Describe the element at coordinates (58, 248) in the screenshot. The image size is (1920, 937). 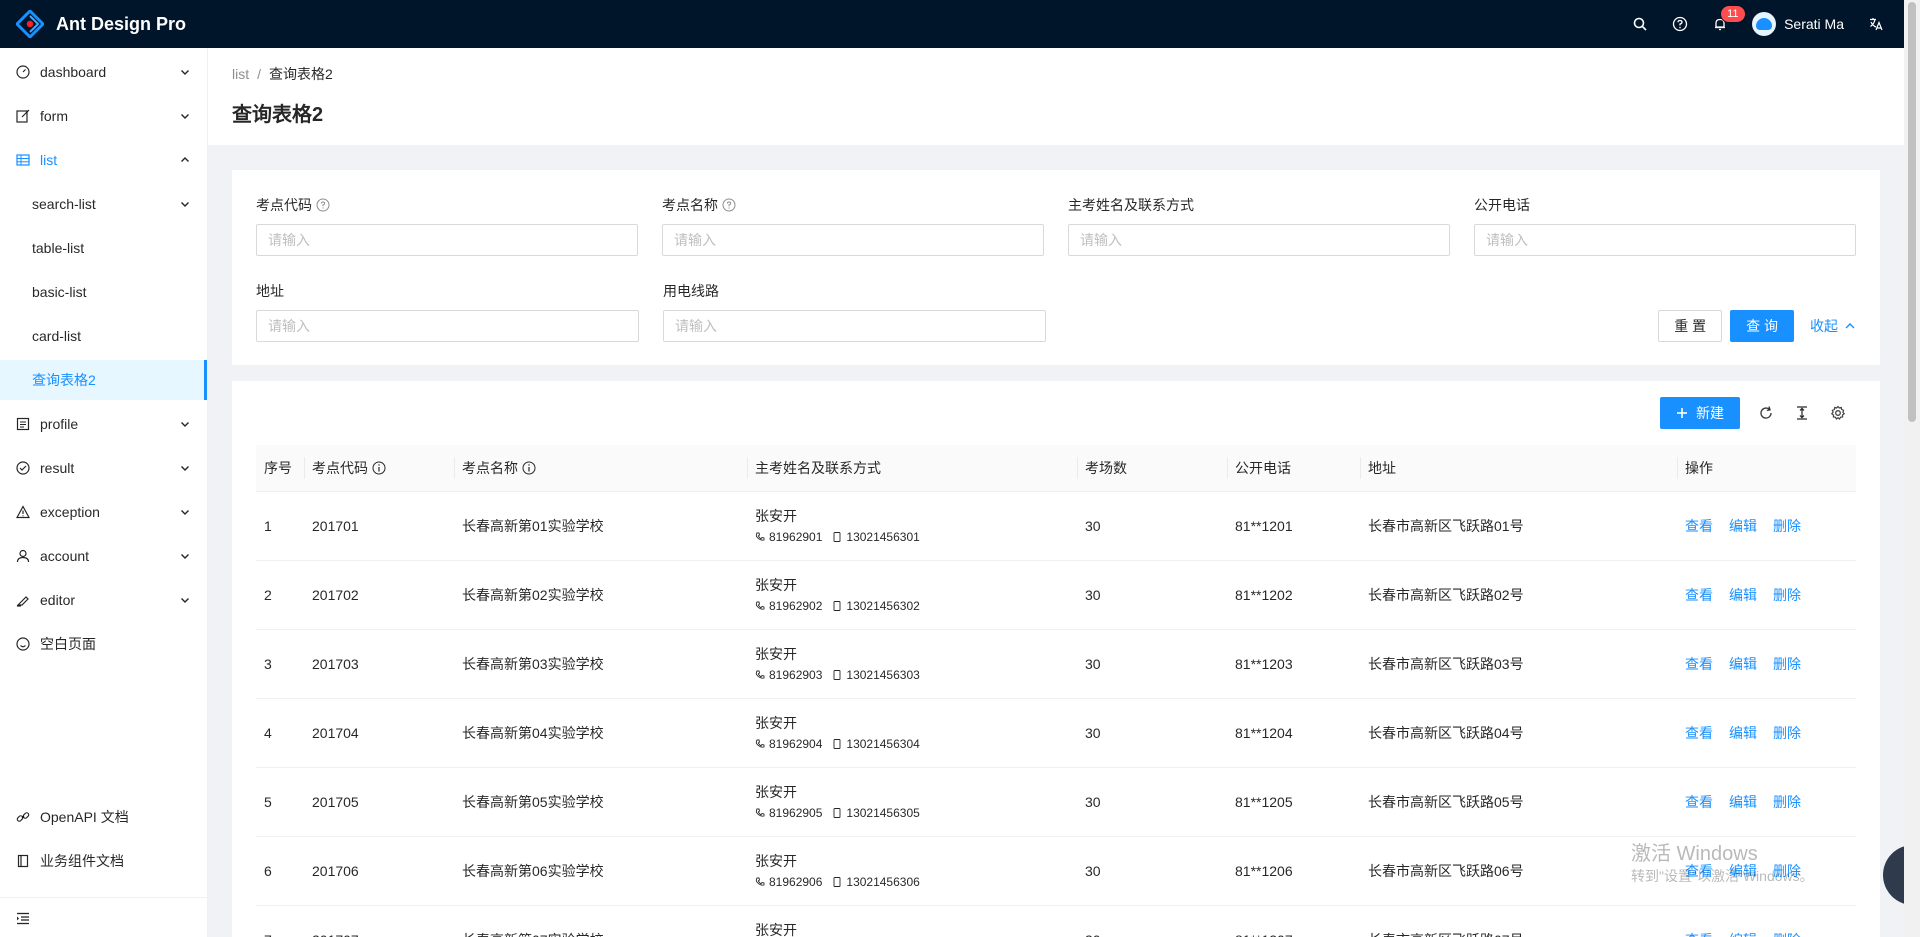
I see `sidebar-item-label: table-list` at that location.